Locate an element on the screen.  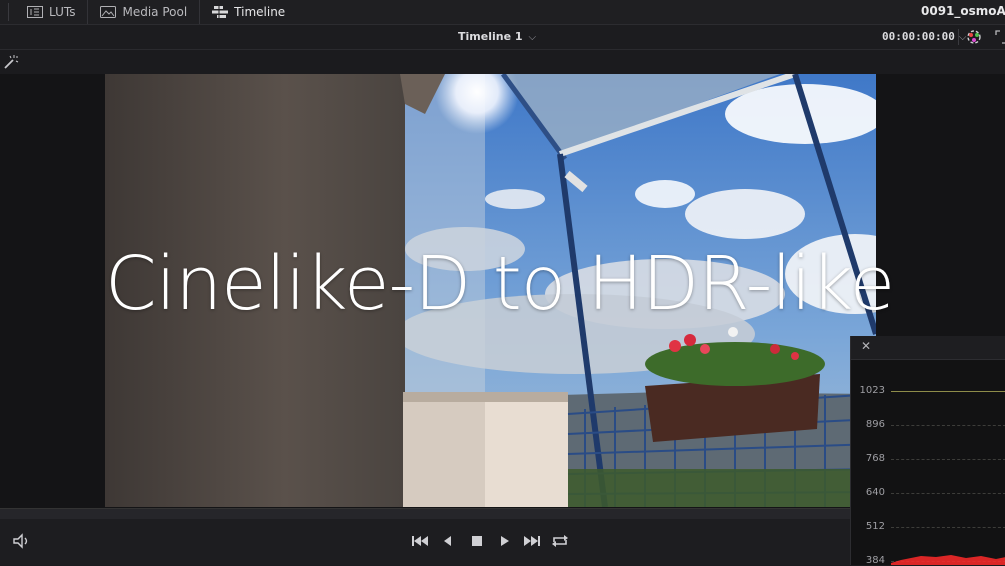
step-back-icon is located at coordinates (448, 541).